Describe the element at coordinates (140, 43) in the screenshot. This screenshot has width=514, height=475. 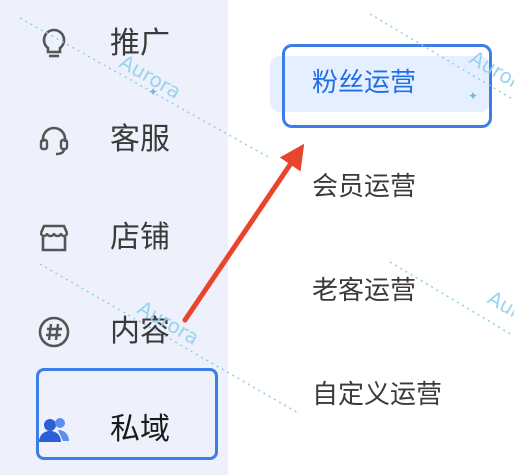
I see `sidebar-item-label: 推广` at that location.